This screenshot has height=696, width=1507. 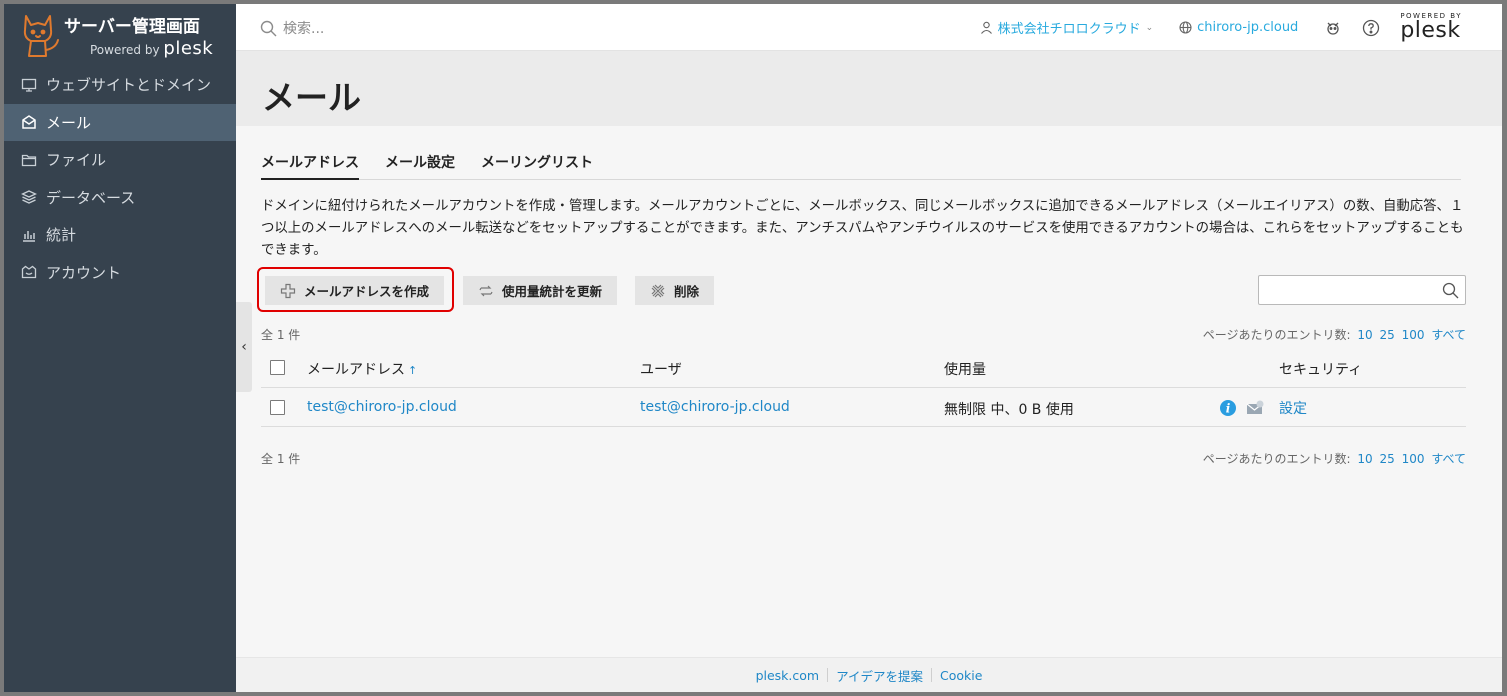 What do you see at coordinates (61, 235) in the screenshot?
I see `sidebar-item-label: 統計` at bounding box center [61, 235].